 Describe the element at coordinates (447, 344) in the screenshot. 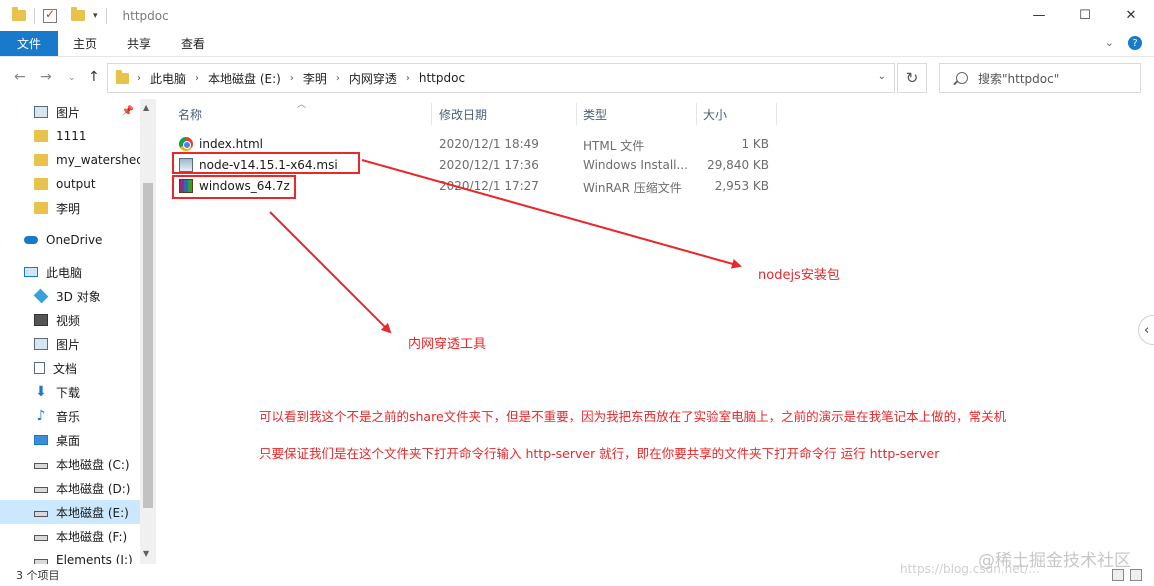

I see `annotation-intranet-tool: 内网穿透工具` at that location.